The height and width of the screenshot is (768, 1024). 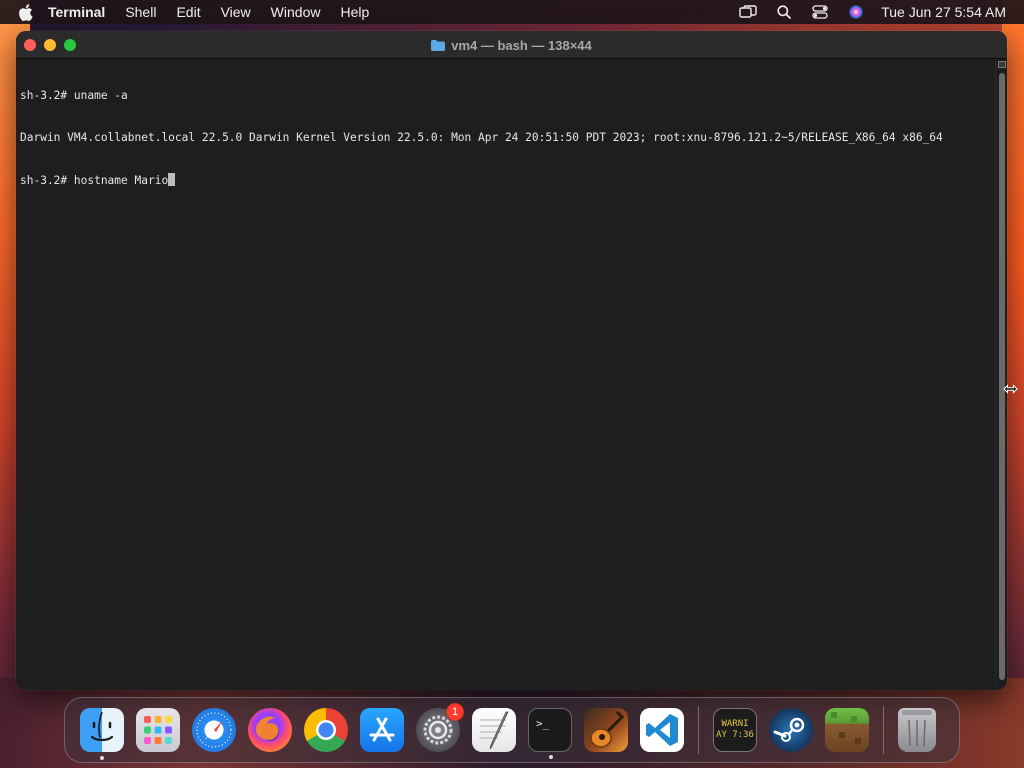 I want to click on firefox-icon, so click(x=270, y=730).